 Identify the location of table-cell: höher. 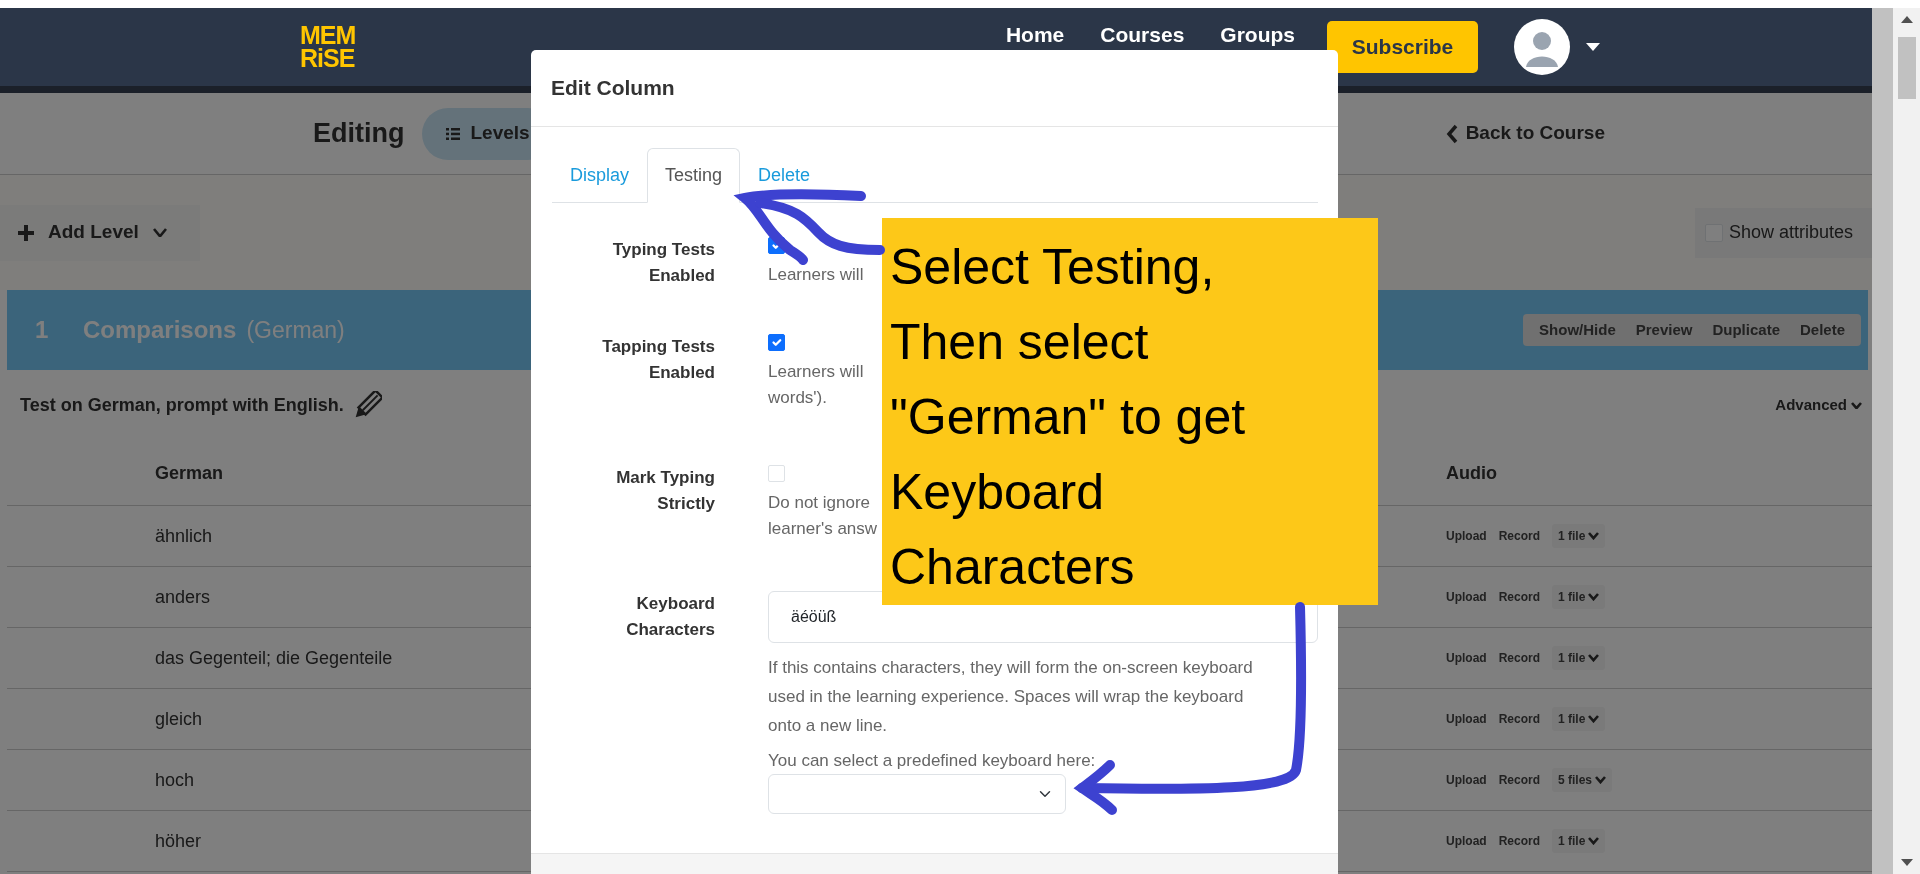
(178, 840).